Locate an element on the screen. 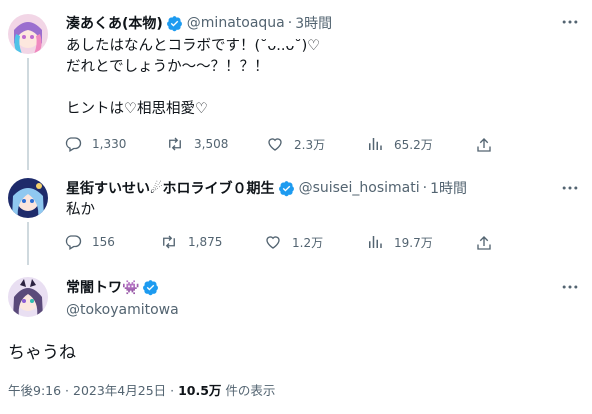 The image size is (592, 414). timestamp: 3時間 is located at coordinates (313, 23).